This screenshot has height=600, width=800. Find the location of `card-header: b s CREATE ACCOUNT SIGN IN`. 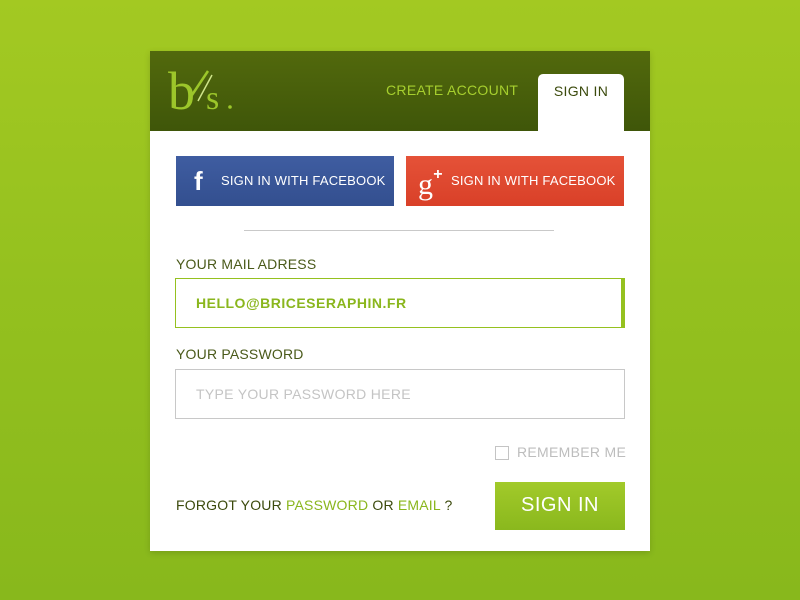

card-header: b s CREATE ACCOUNT SIGN IN is located at coordinates (400, 91).